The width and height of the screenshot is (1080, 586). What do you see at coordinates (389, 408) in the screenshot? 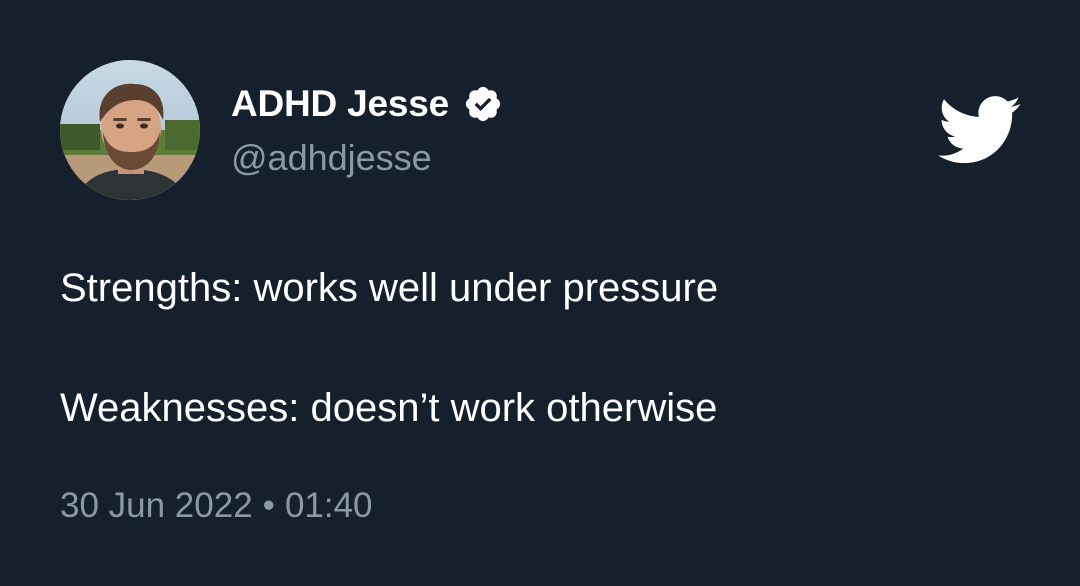
I see `tweet-text-line-2: Weaknesses: doesn’t work otherwise` at bounding box center [389, 408].